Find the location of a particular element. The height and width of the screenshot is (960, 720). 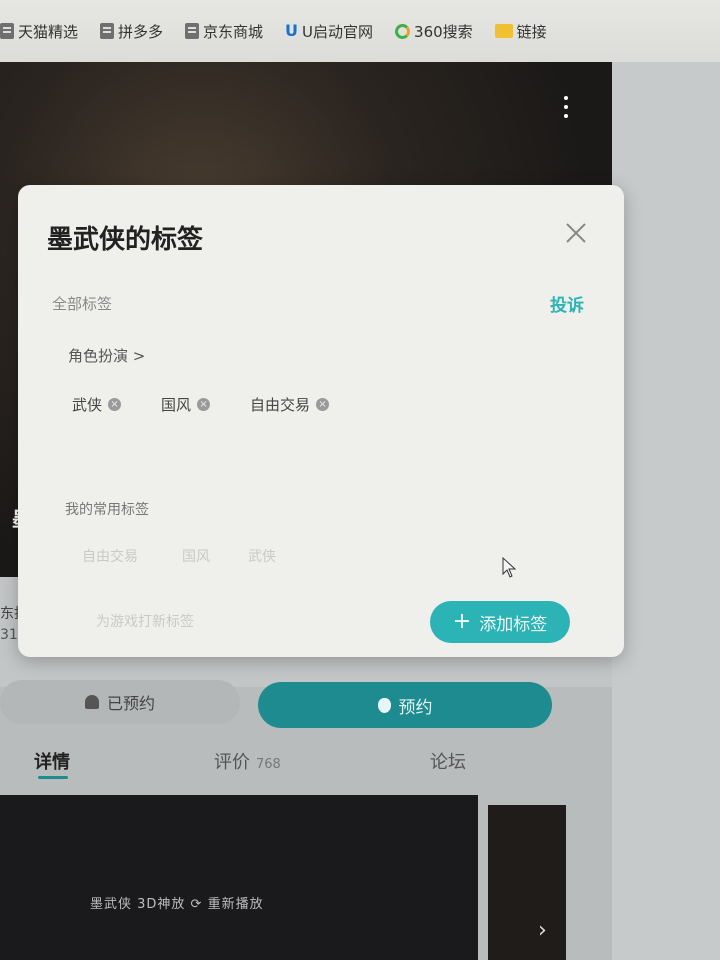

more-options-icon is located at coordinates (566, 107).